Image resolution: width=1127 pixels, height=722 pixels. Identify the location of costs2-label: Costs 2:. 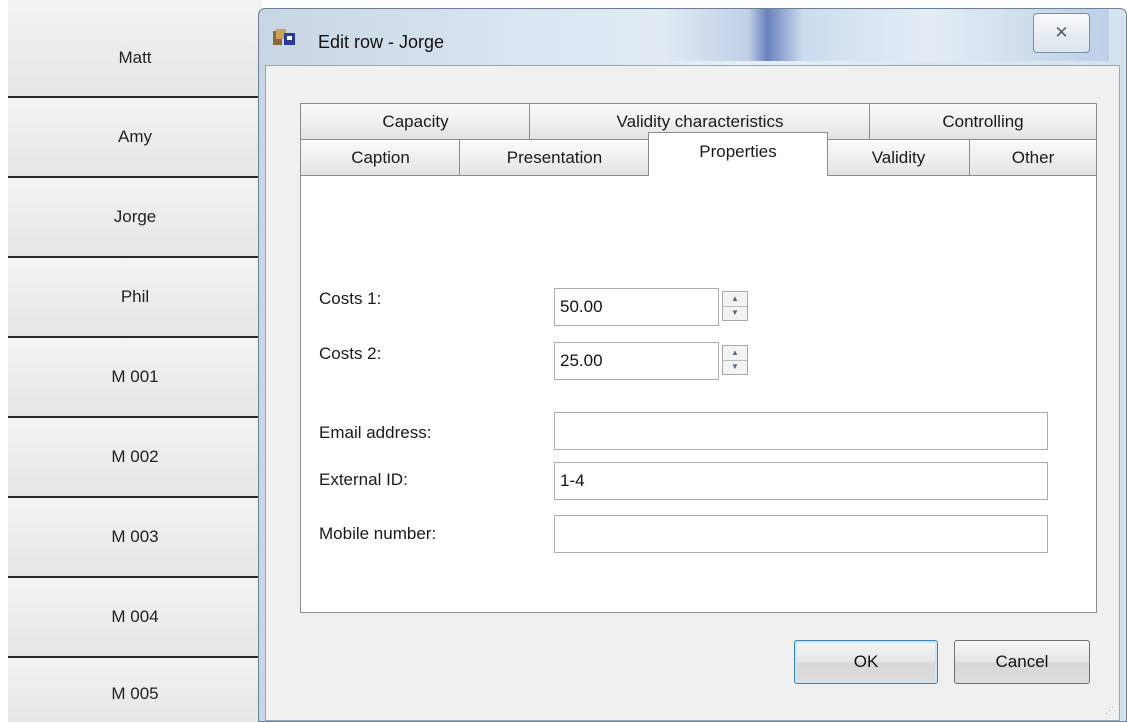
(350, 353).